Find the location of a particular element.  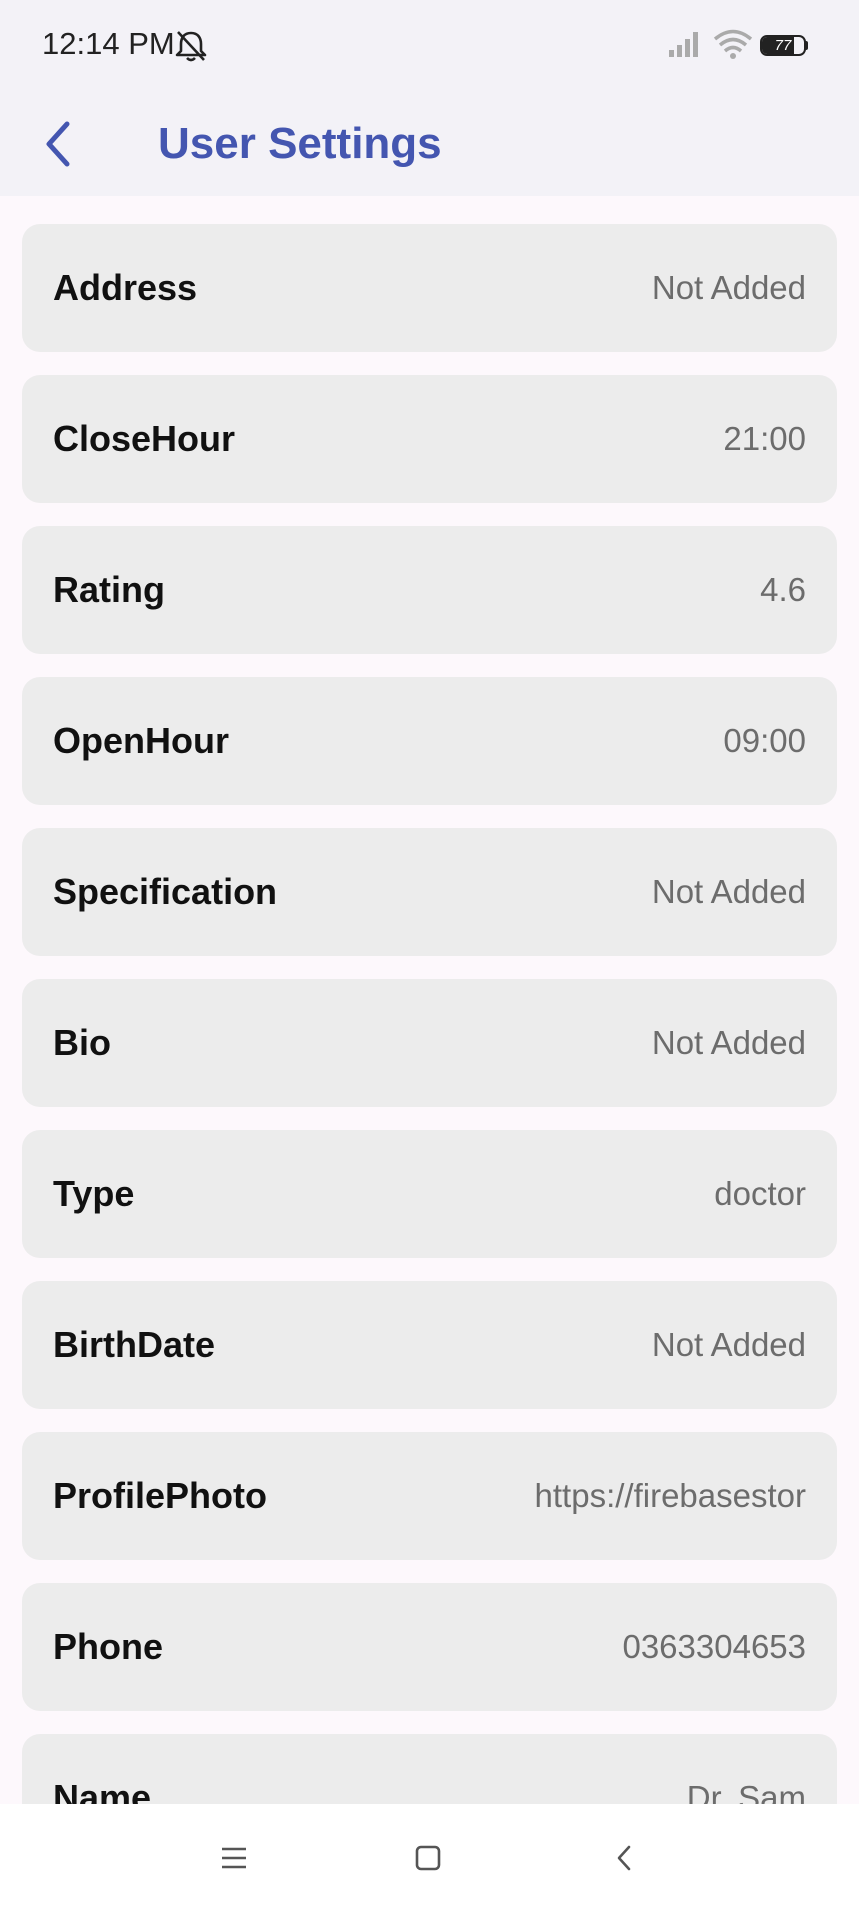

setting-value: 09:00 is located at coordinates (764, 740).